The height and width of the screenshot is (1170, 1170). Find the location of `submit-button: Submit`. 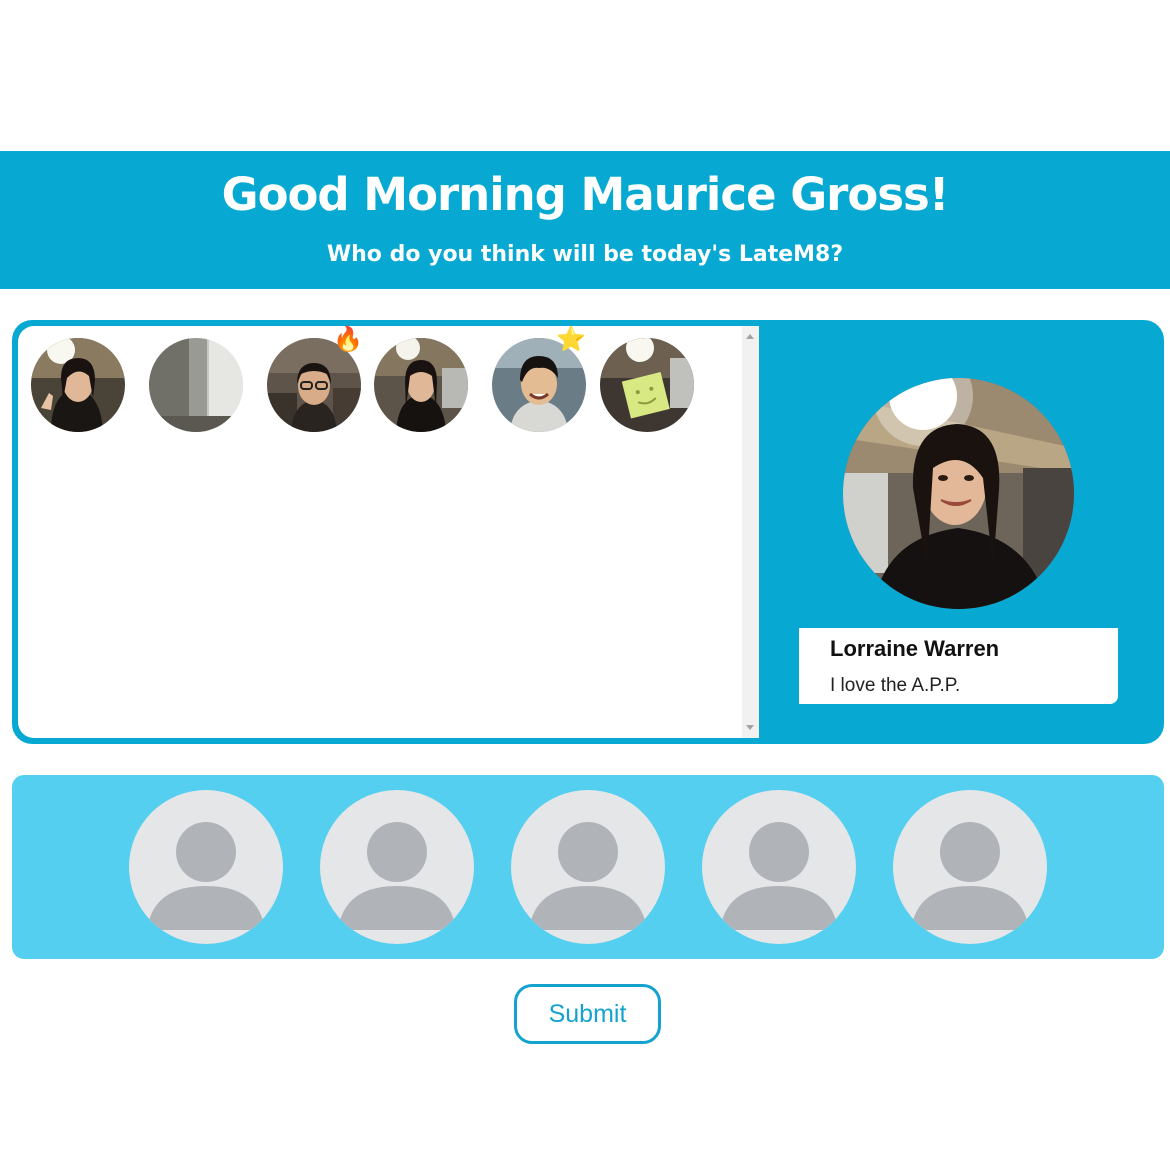

submit-button: Submit is located at coordinates (587, 1014).